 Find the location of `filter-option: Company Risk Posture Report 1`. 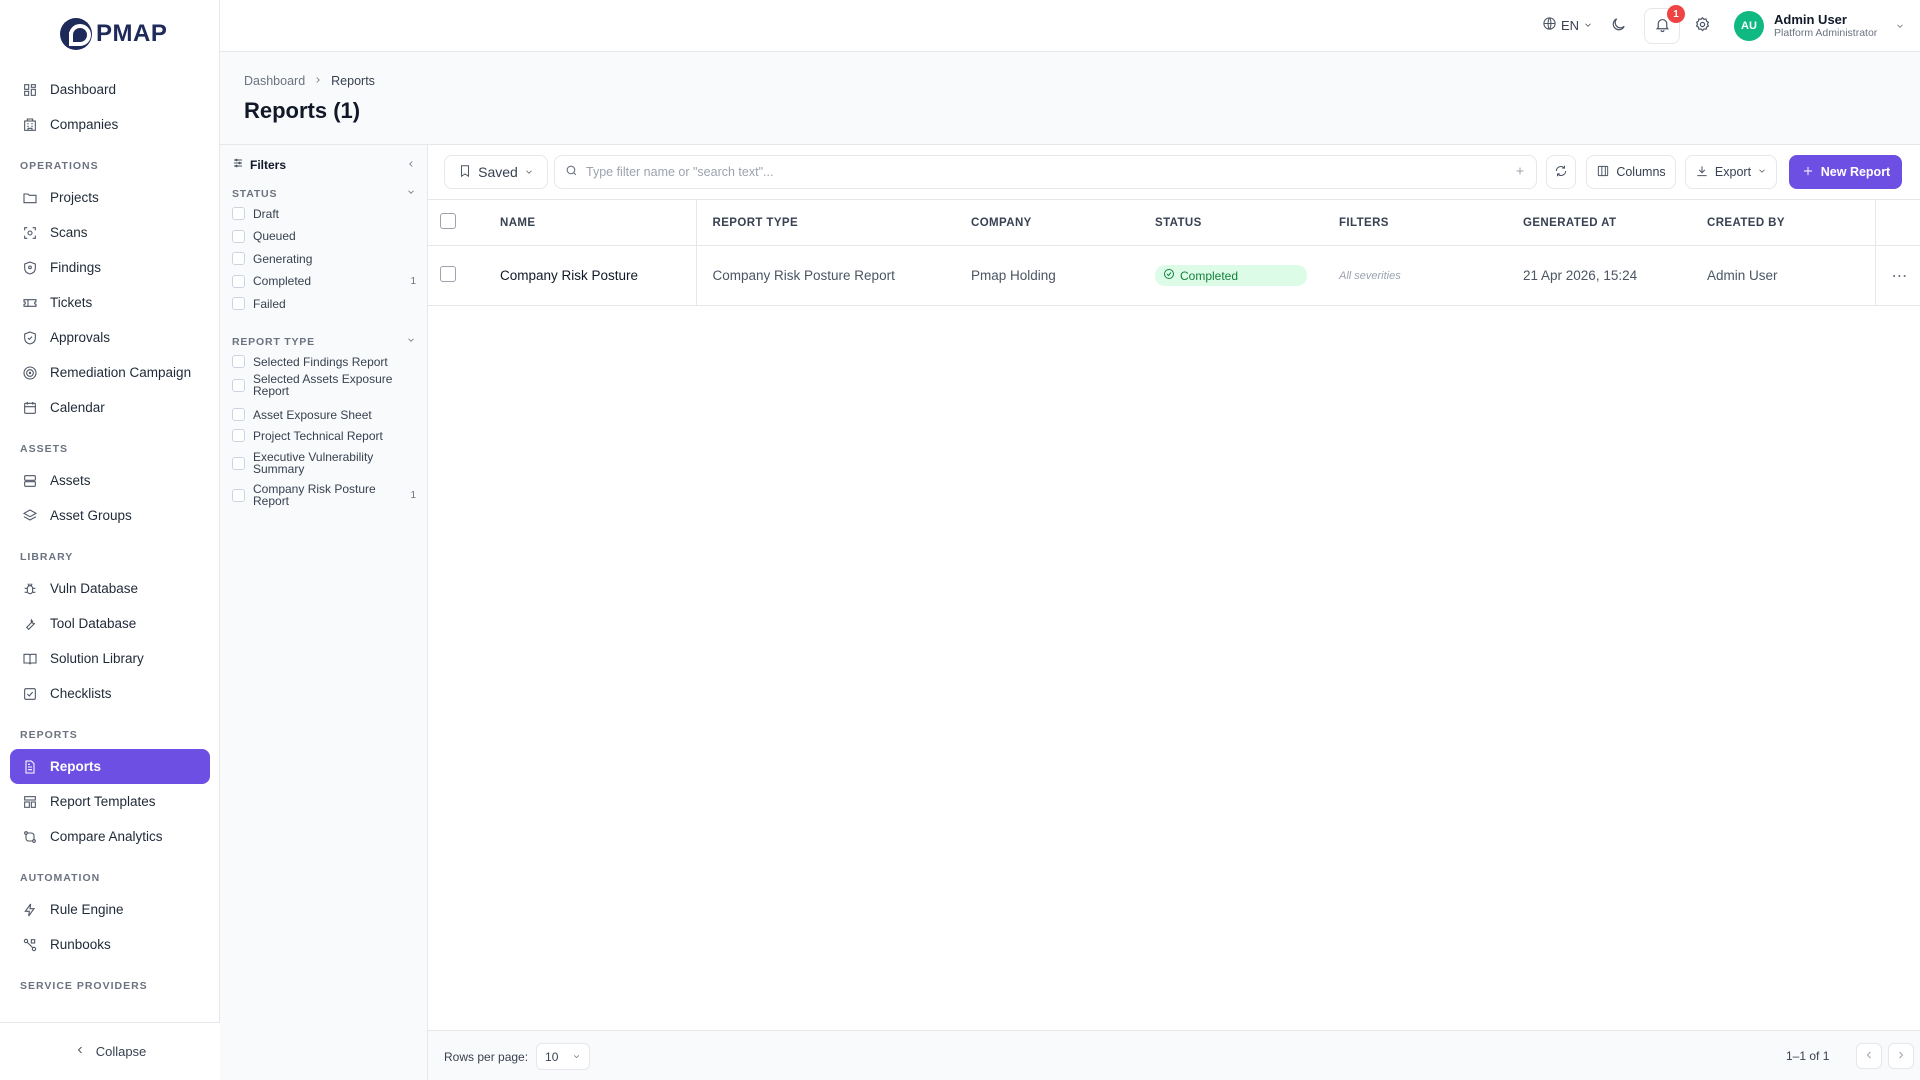

filter-option: Company Risk Posture Report 1 is located at coordinates (324, 495).